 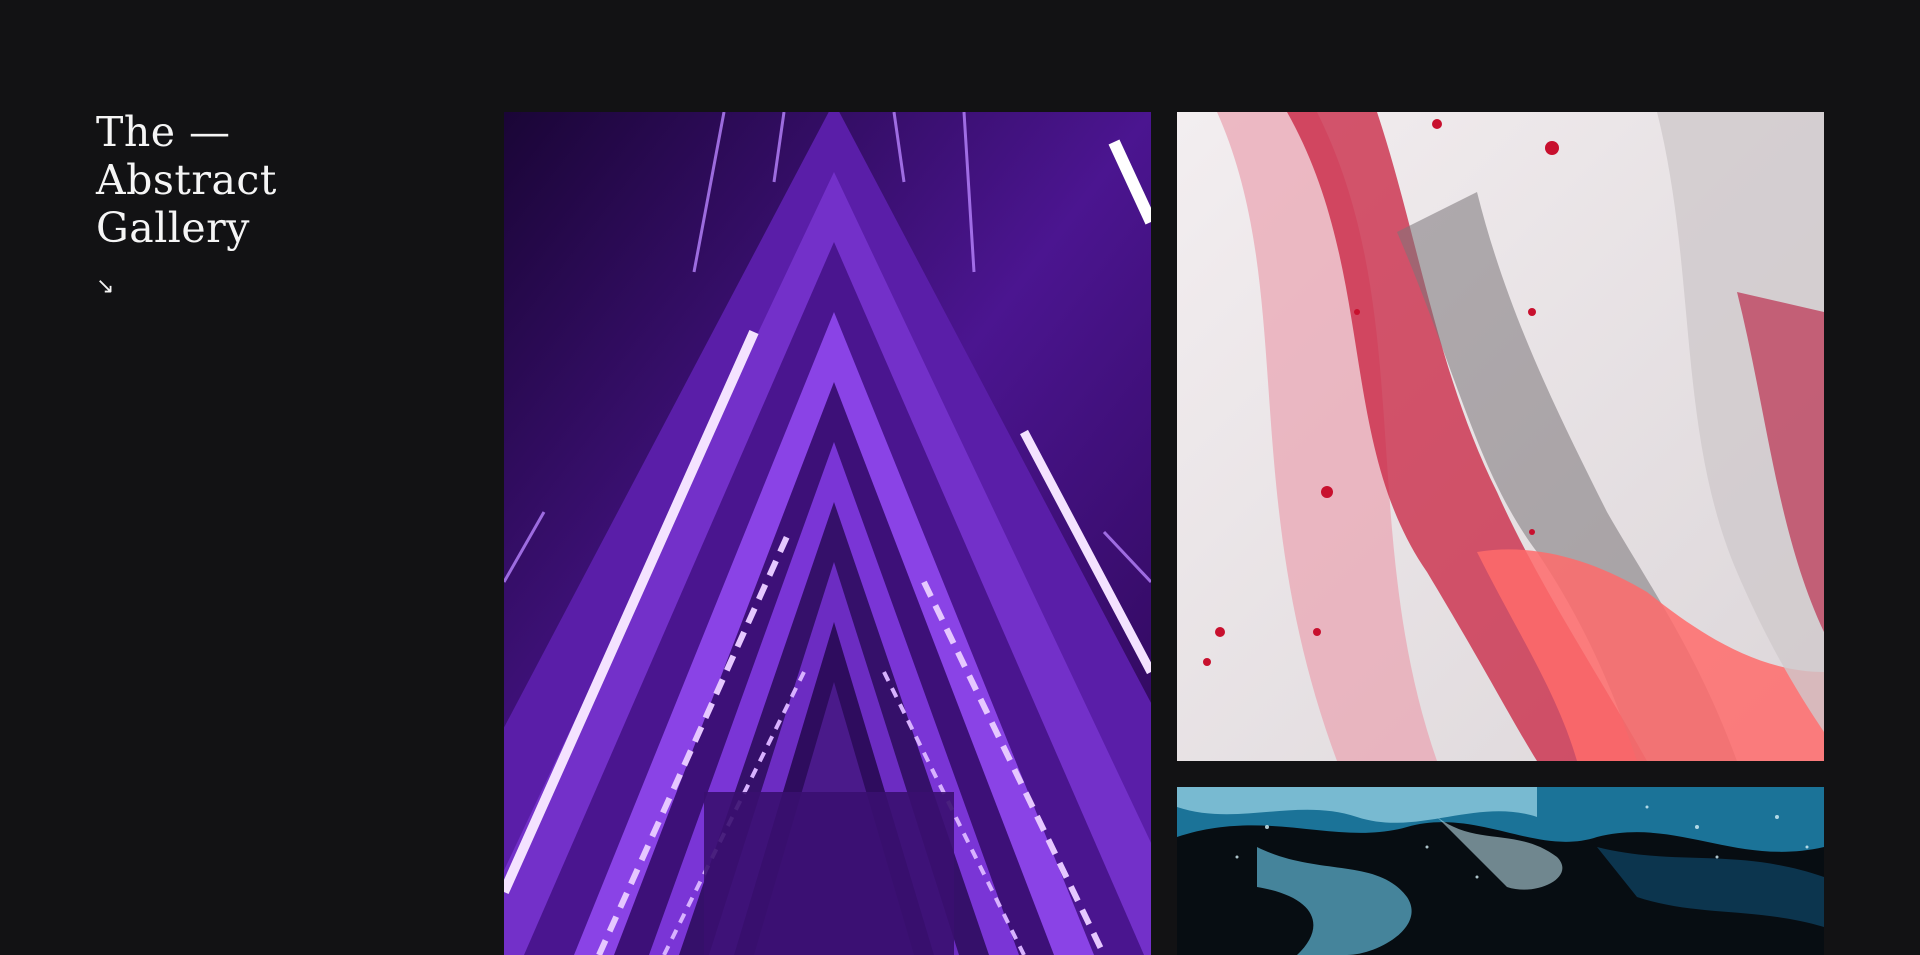 I want to click on site-title: The — Abstract Gallery, so click(x=246, y=180).